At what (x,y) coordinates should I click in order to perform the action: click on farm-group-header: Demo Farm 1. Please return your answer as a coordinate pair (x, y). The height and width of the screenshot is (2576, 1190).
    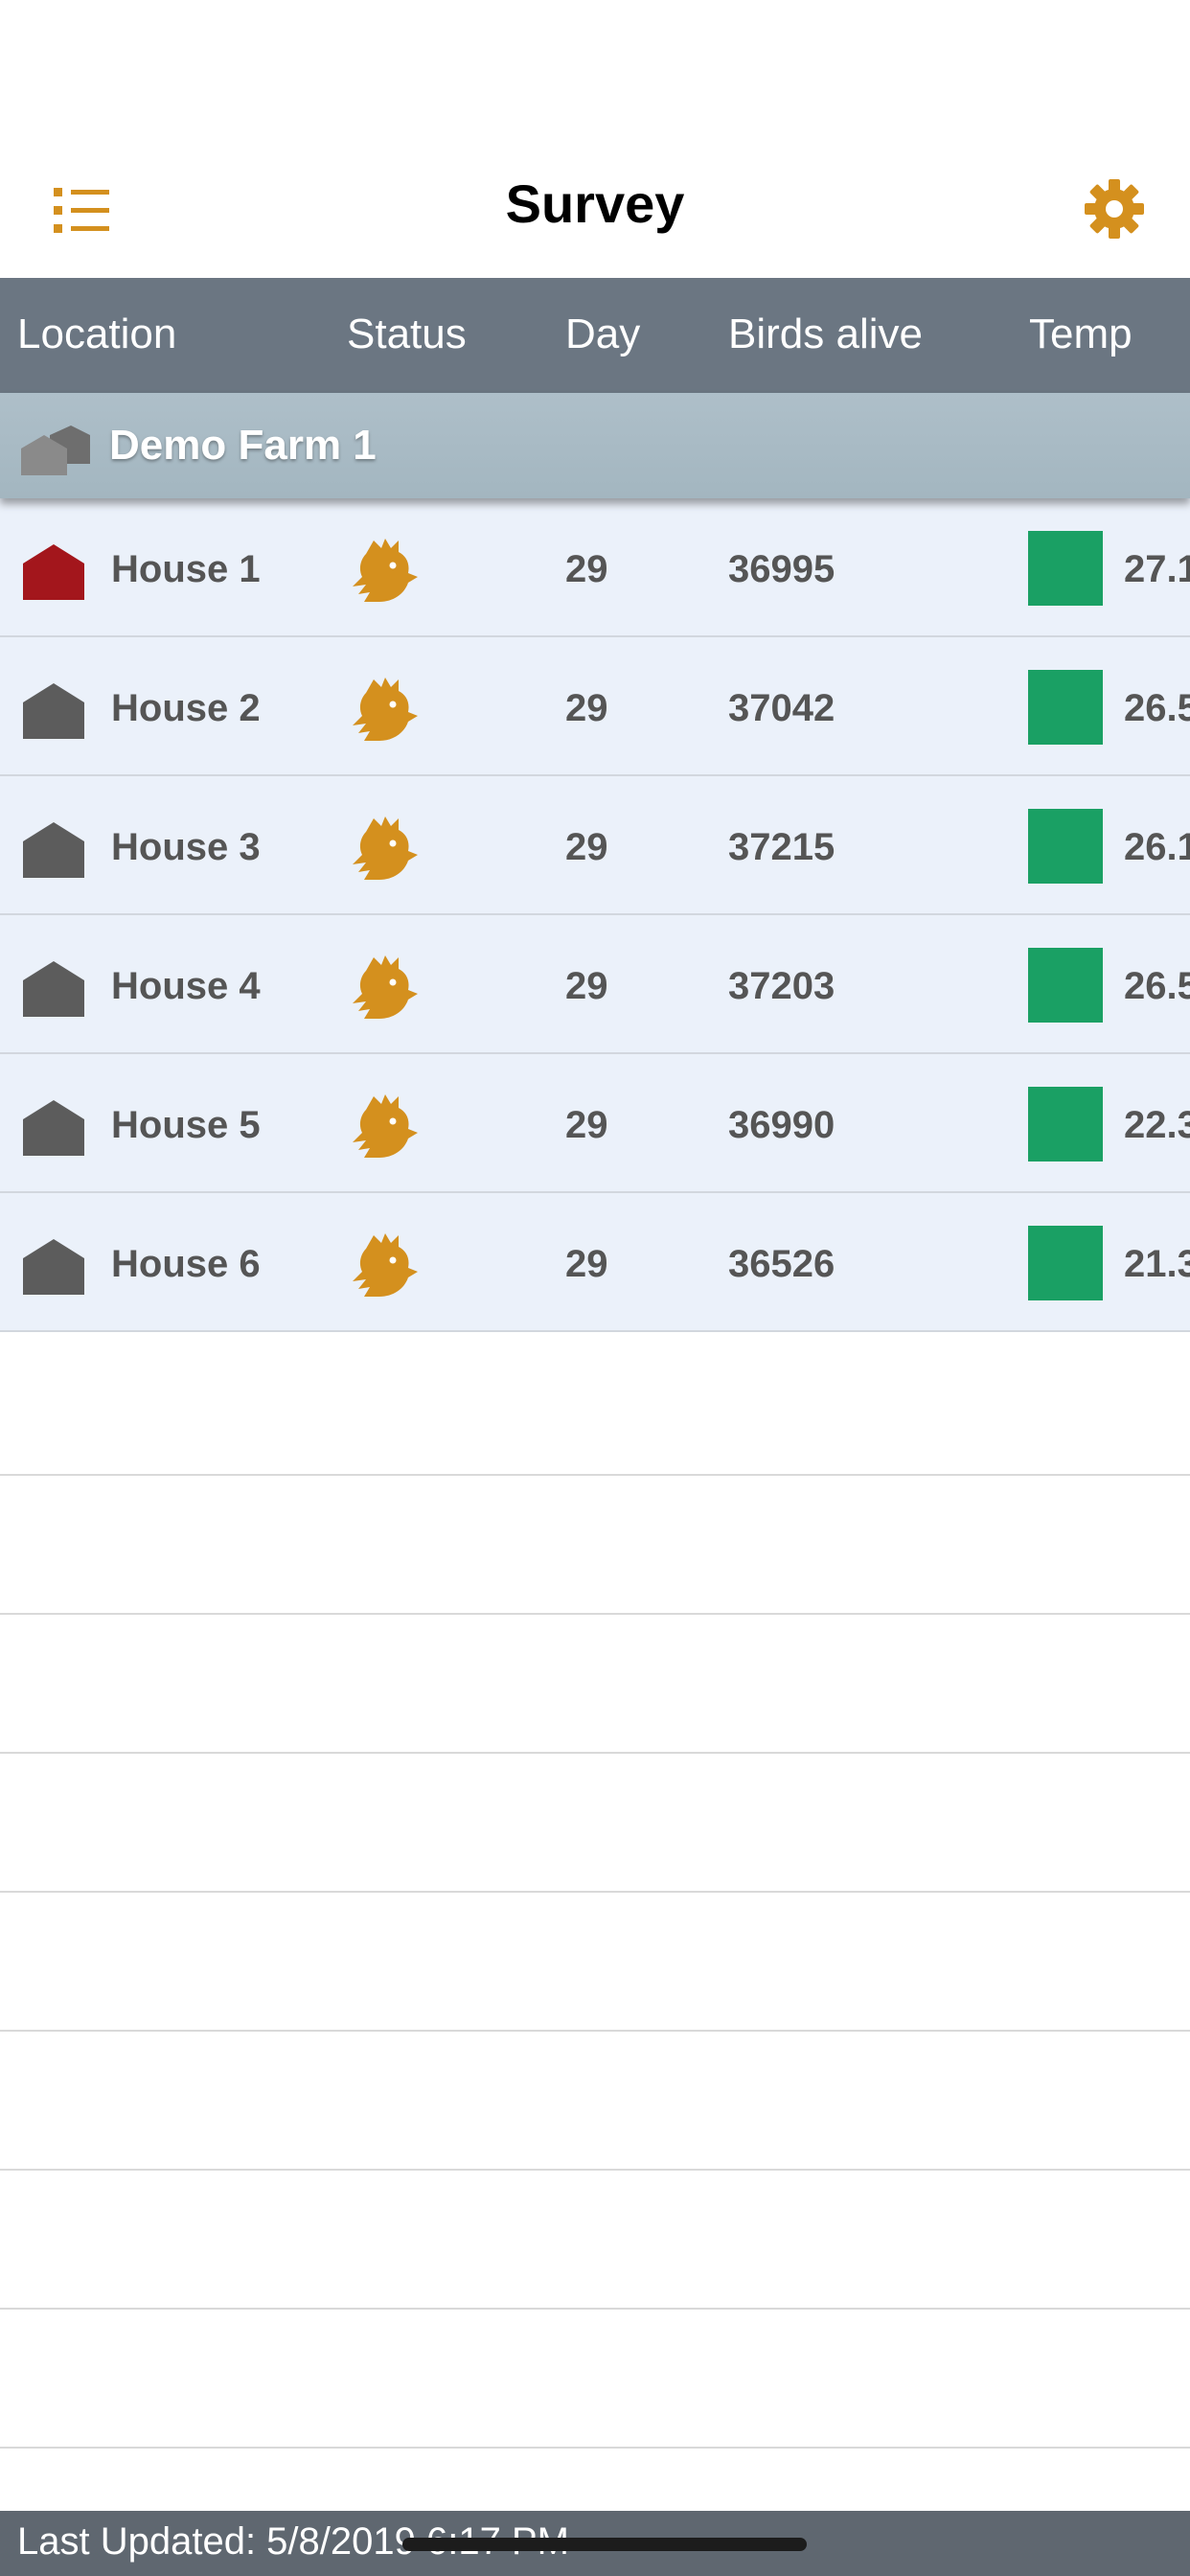
    Looking at the image, I should click on (595, 445).